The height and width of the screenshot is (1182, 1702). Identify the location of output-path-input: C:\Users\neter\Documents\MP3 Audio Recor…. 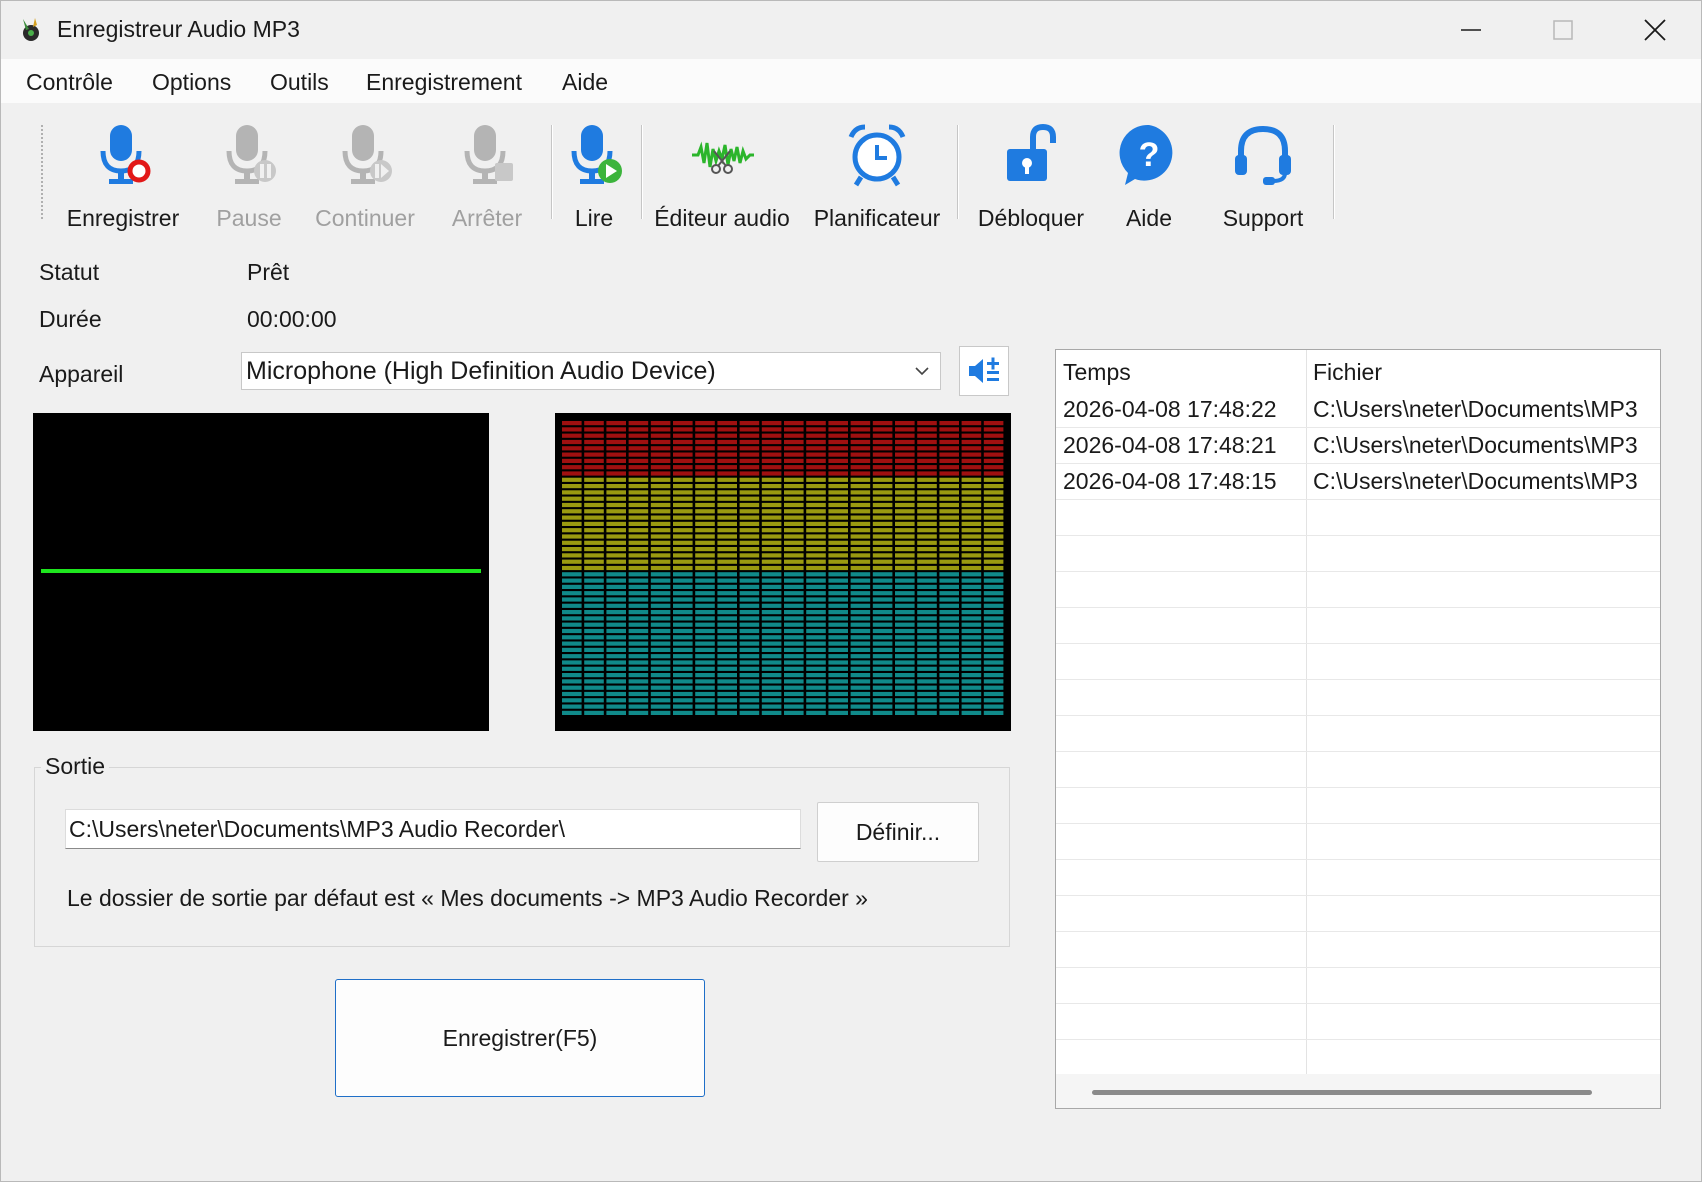
(433, 829).